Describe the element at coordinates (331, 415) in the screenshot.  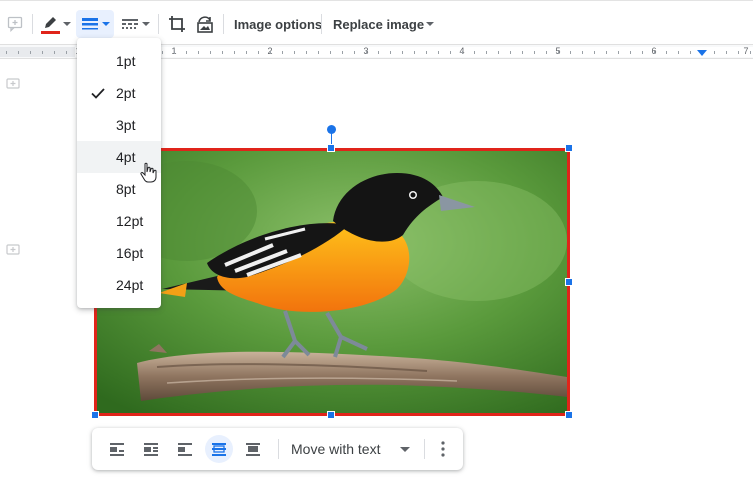
I see `resize-handle-bottom` at that location.